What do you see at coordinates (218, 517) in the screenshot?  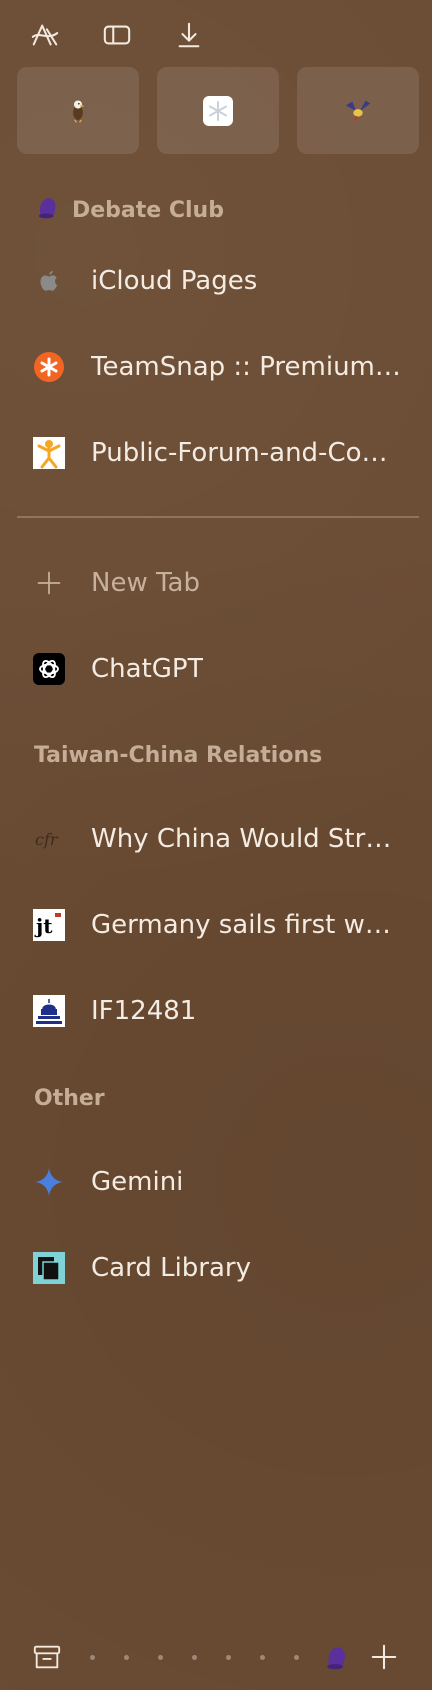 I see `pinned-divider` at bounding box center [218, 517].